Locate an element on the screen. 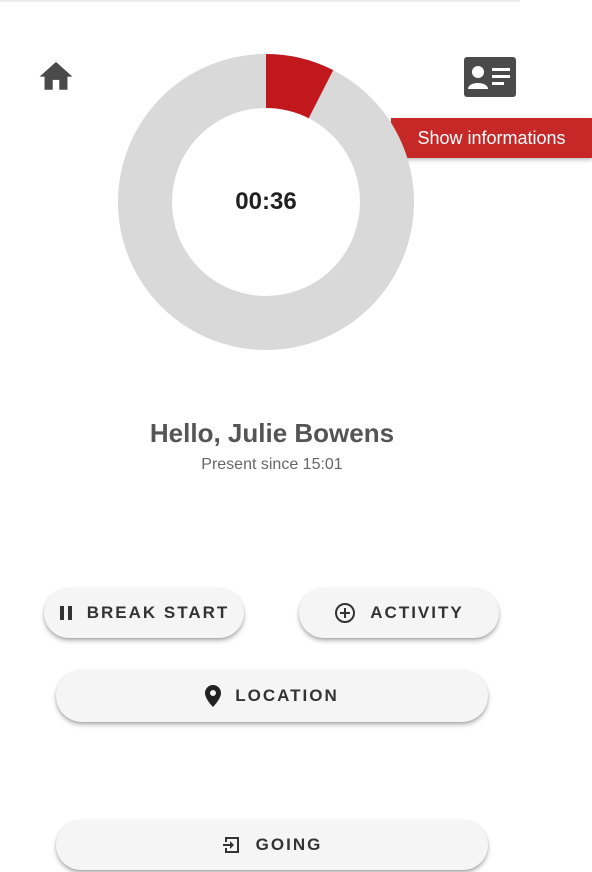  timer-display: 00:36 is located at coordinates (266, 201).